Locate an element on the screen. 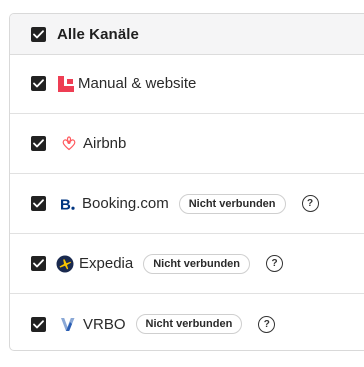  manual-website-logo is located at coordinates (66, 84).